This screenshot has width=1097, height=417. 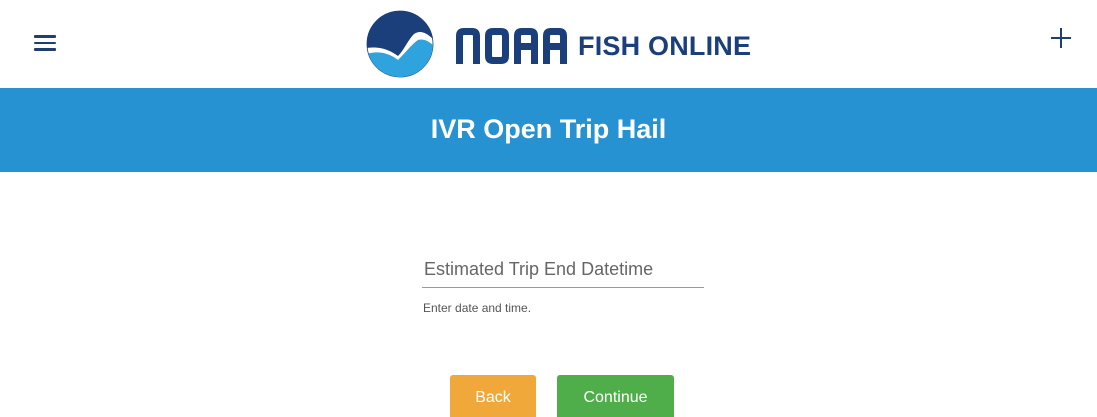 I want to click on trip-end-datetime-input, so click(x=563, y=270).